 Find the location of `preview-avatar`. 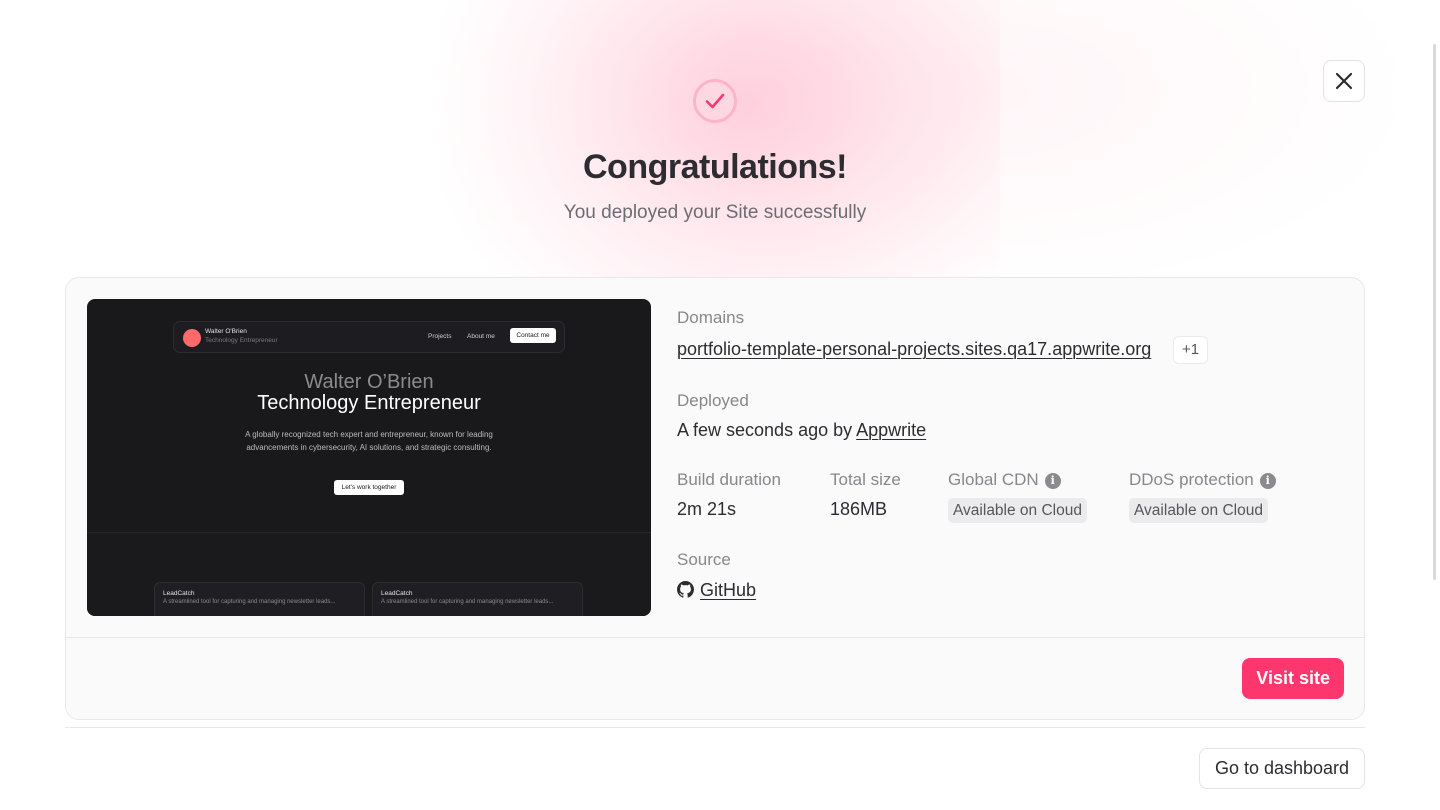

preview-avatar is located at coordinates (192, 338).